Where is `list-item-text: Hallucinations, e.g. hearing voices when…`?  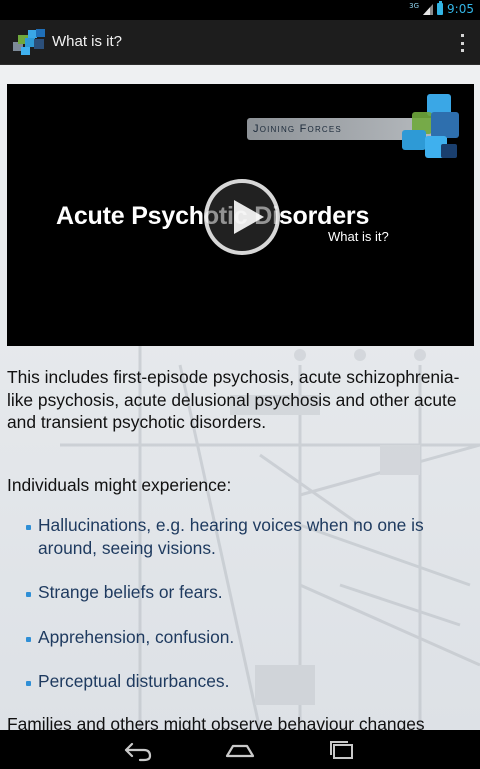
list-item-text: Hallucinations, e.g. hearing voices when… is located at coordinates (231, 536).